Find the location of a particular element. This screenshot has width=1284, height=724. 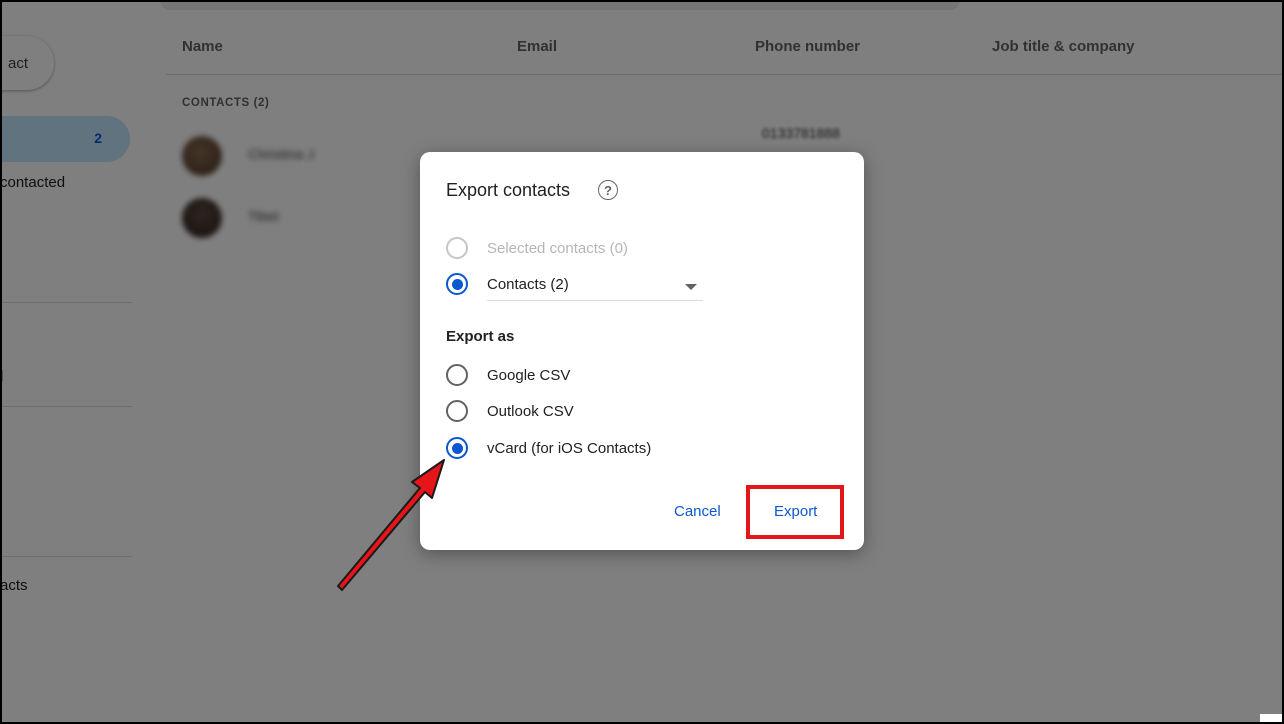

dialog-title: Export contacts is located at coordinates (508, 190).